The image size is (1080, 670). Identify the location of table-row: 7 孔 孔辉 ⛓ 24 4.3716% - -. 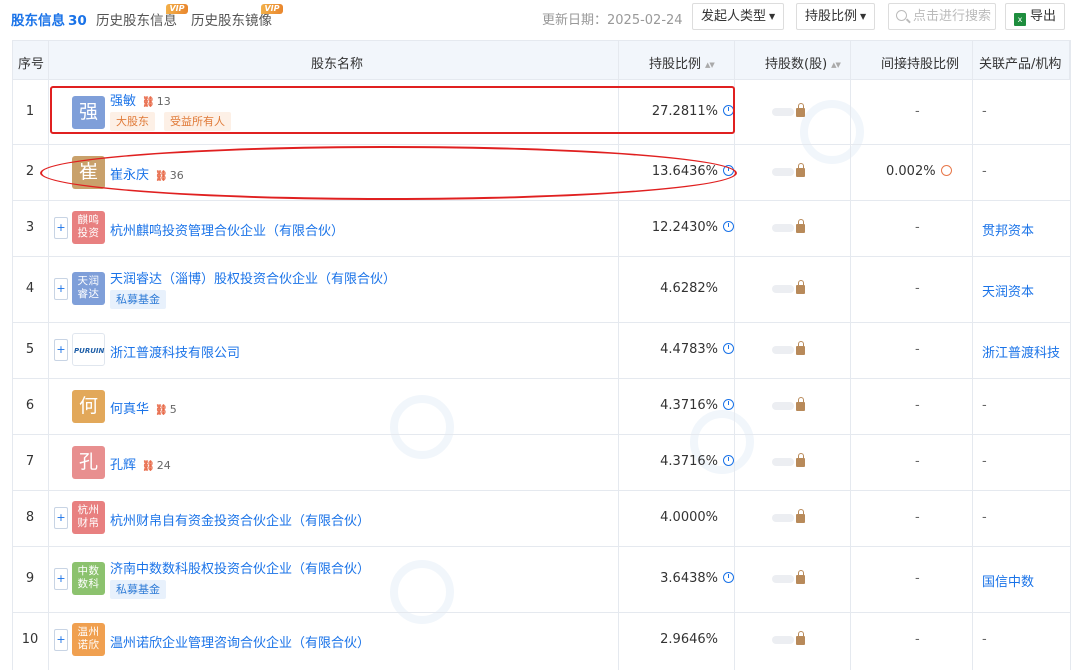
(541, 462).